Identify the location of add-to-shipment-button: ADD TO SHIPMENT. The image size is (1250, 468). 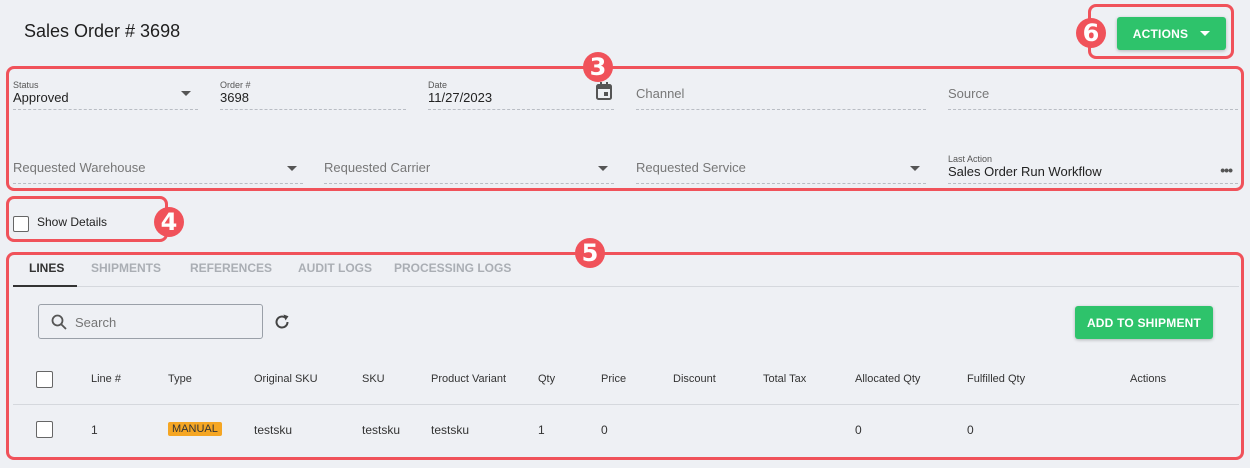
(1144, 322).